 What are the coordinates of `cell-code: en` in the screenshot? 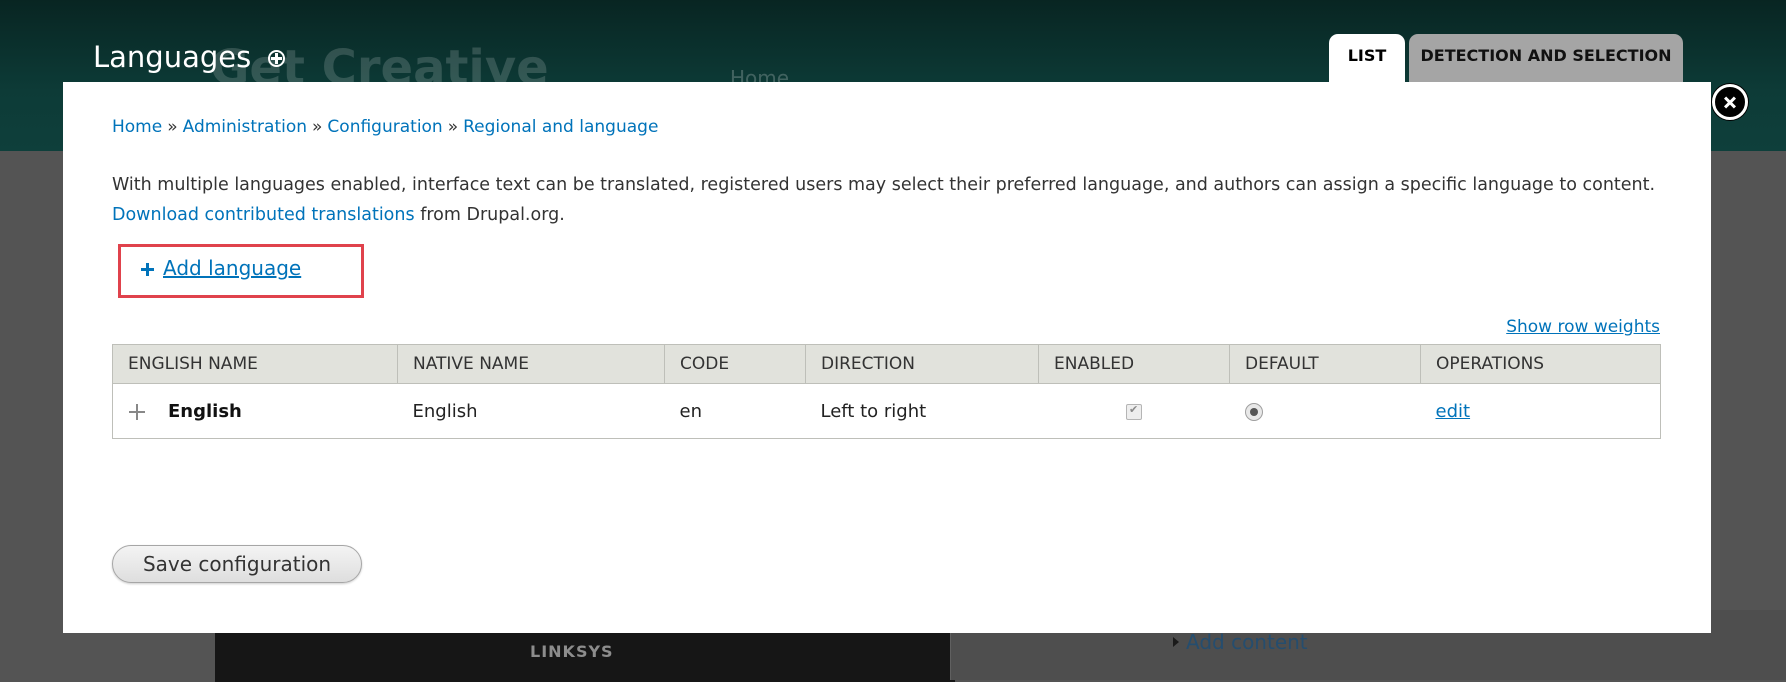 It's located at (690, 411).